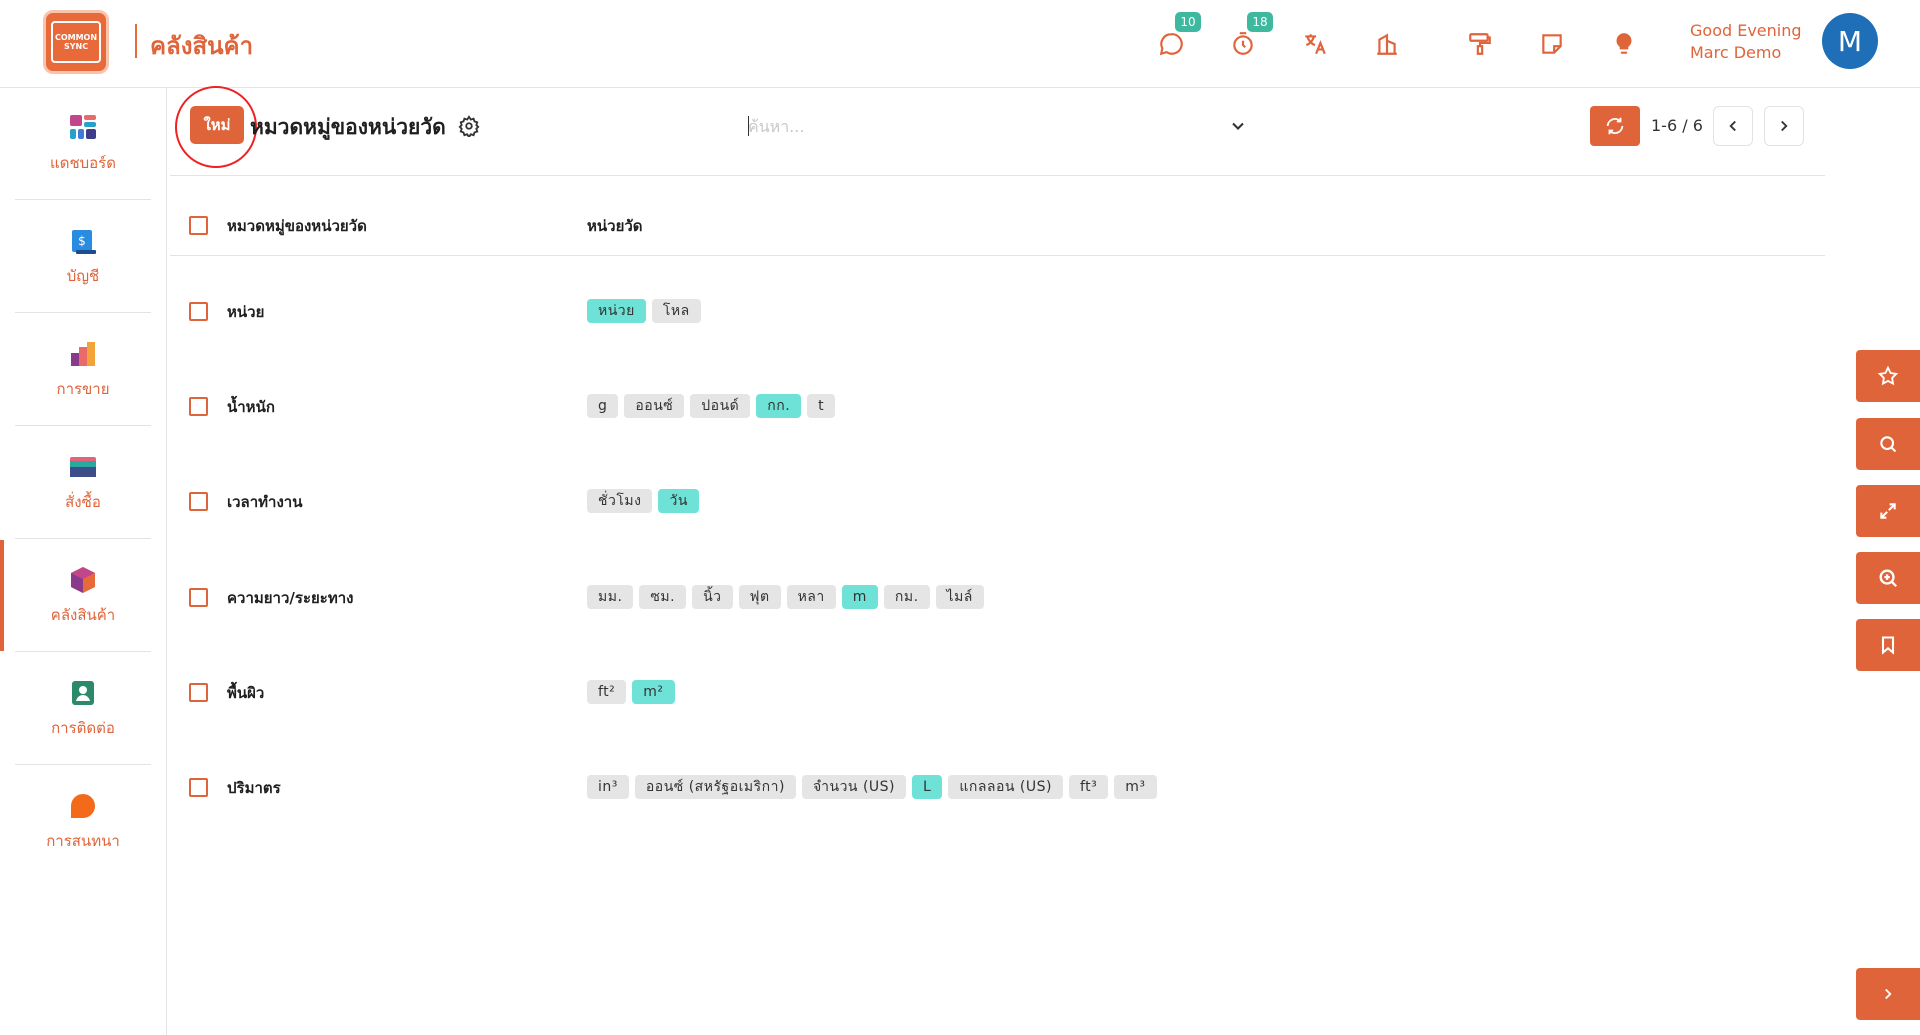 This screenshot has height=1035, width=1920. I want to click on uom-tag: m, so click(859, 597).